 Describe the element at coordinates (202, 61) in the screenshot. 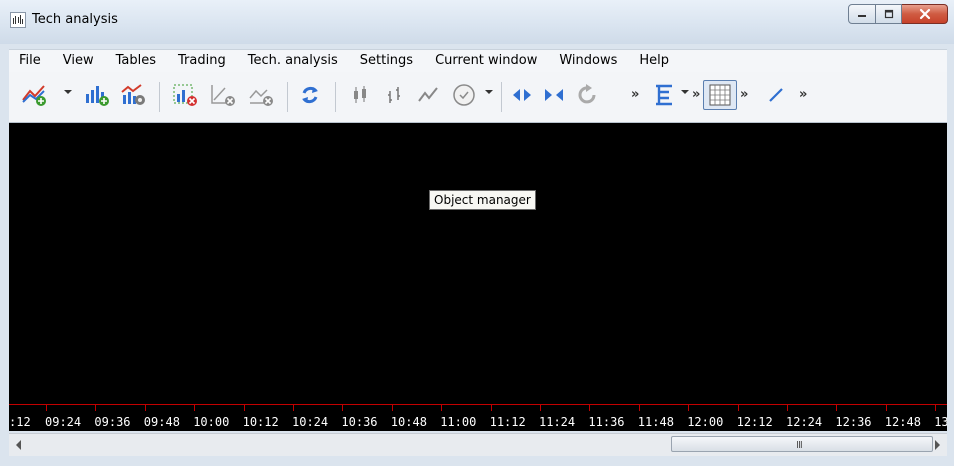

I see `menu-trading: Trading` at that location.